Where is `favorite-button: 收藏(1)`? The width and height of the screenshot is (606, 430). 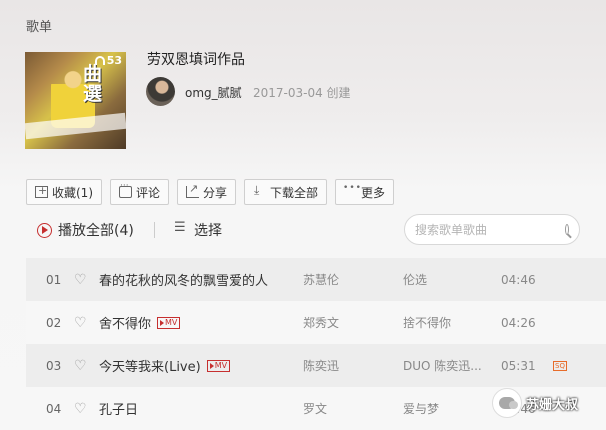 favorite-button: 收藏(1) is located at coordinates (64, 192).